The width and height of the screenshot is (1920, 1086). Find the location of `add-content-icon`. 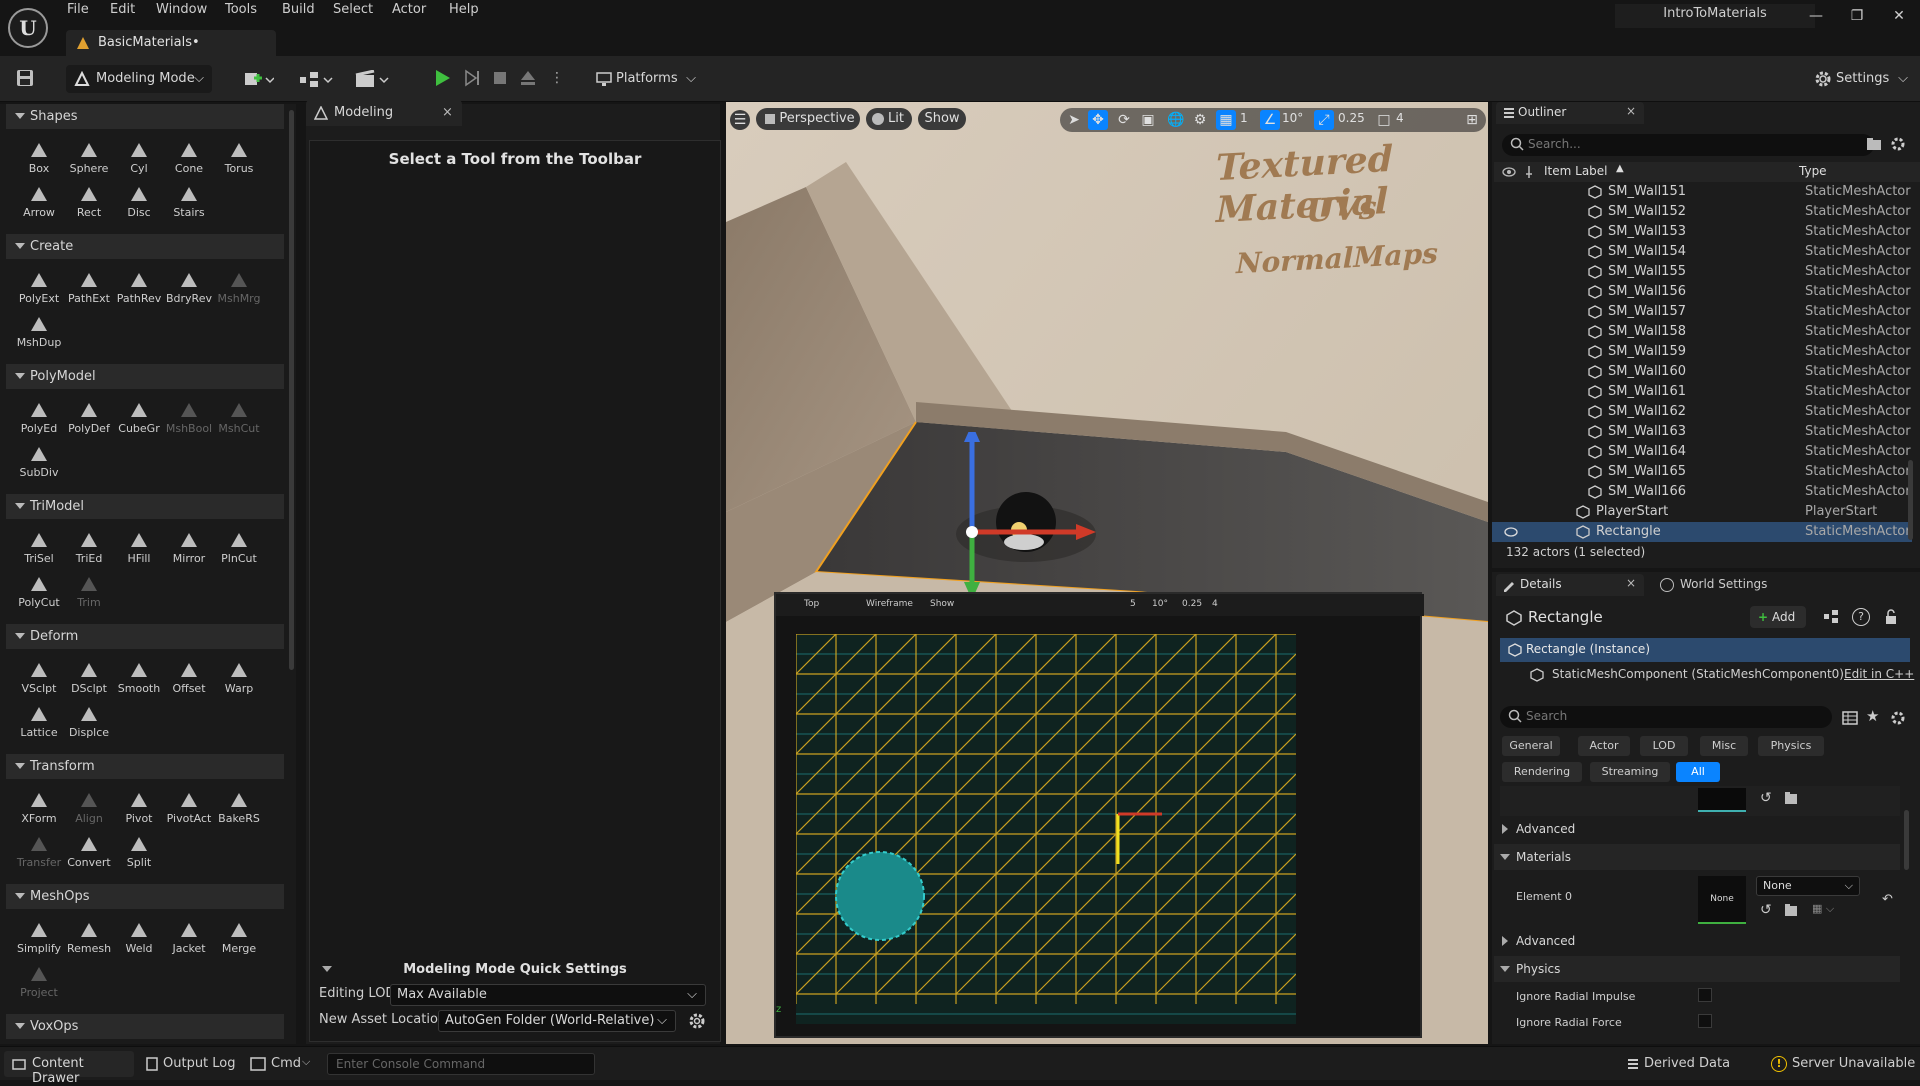

add-content-icon is located at coordinates (259, 79).